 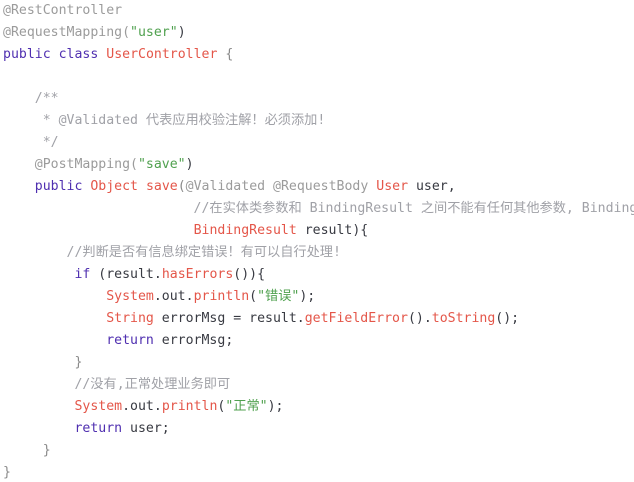 What do you see at coordinates (197, 274) in the screenshot?
I see `code-token: hasErrors` at bounding box center [197, 274].